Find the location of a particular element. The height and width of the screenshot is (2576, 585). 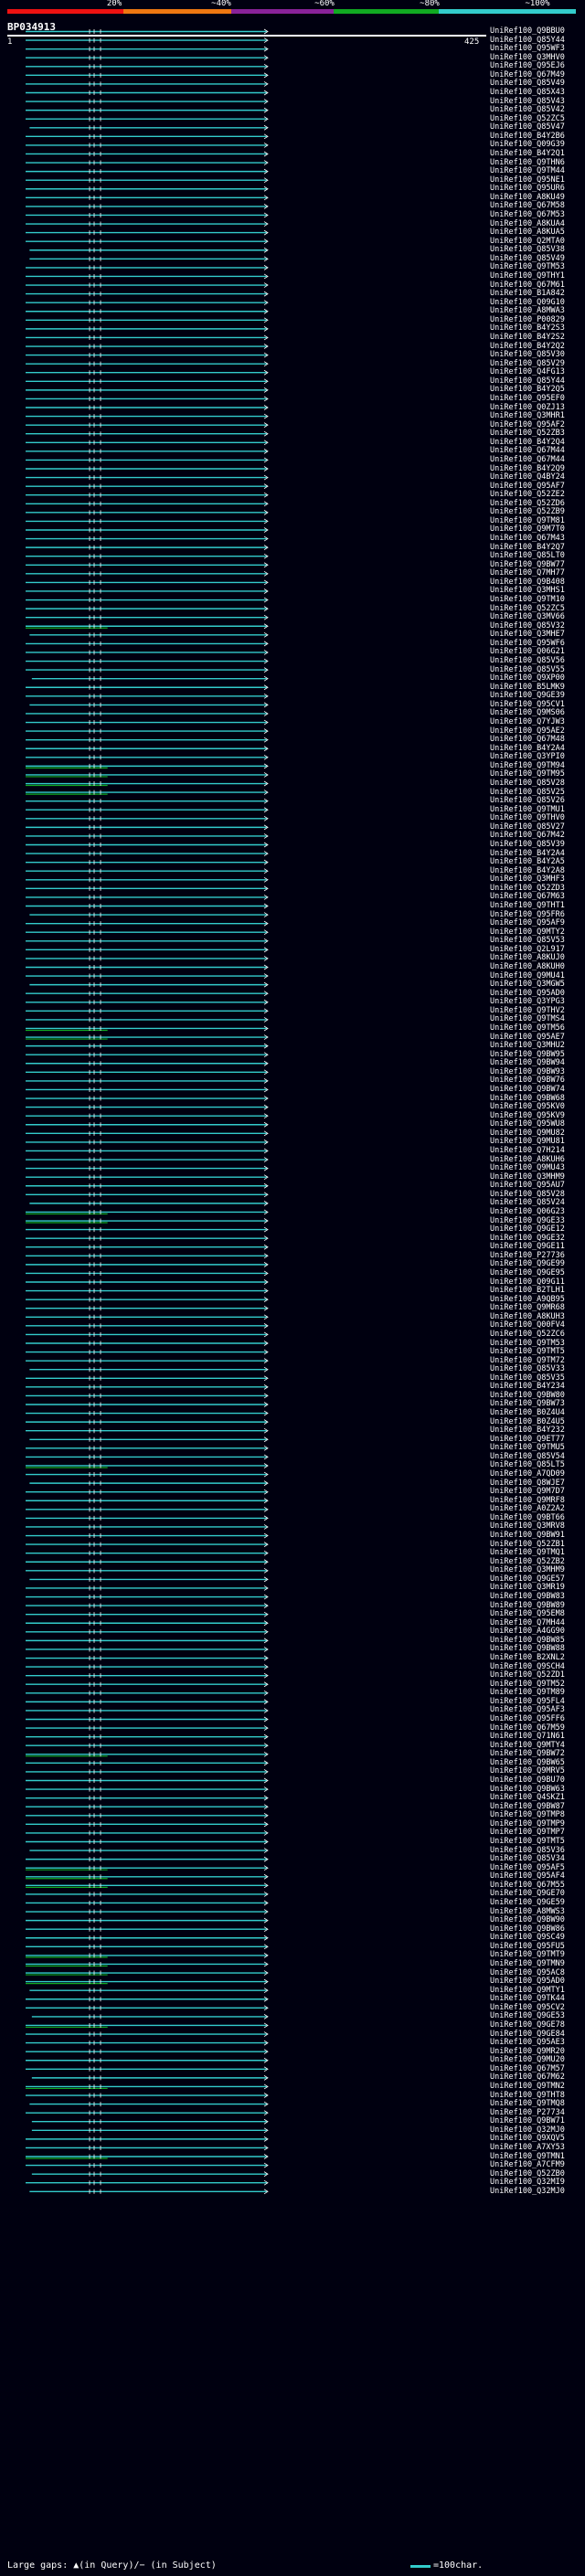

hit-label: UniRef100_Q9TMN2 is located at coordinates (528, 2086).